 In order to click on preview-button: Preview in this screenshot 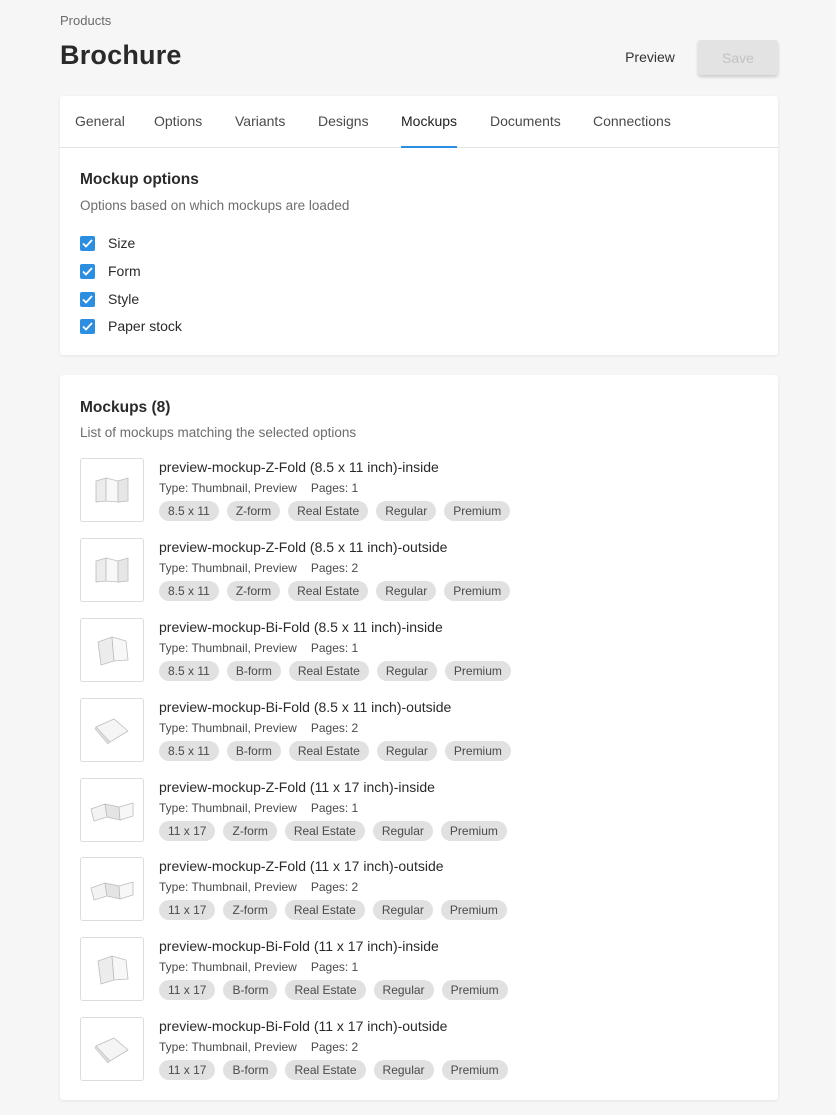, I will do `click(650, 57)`.